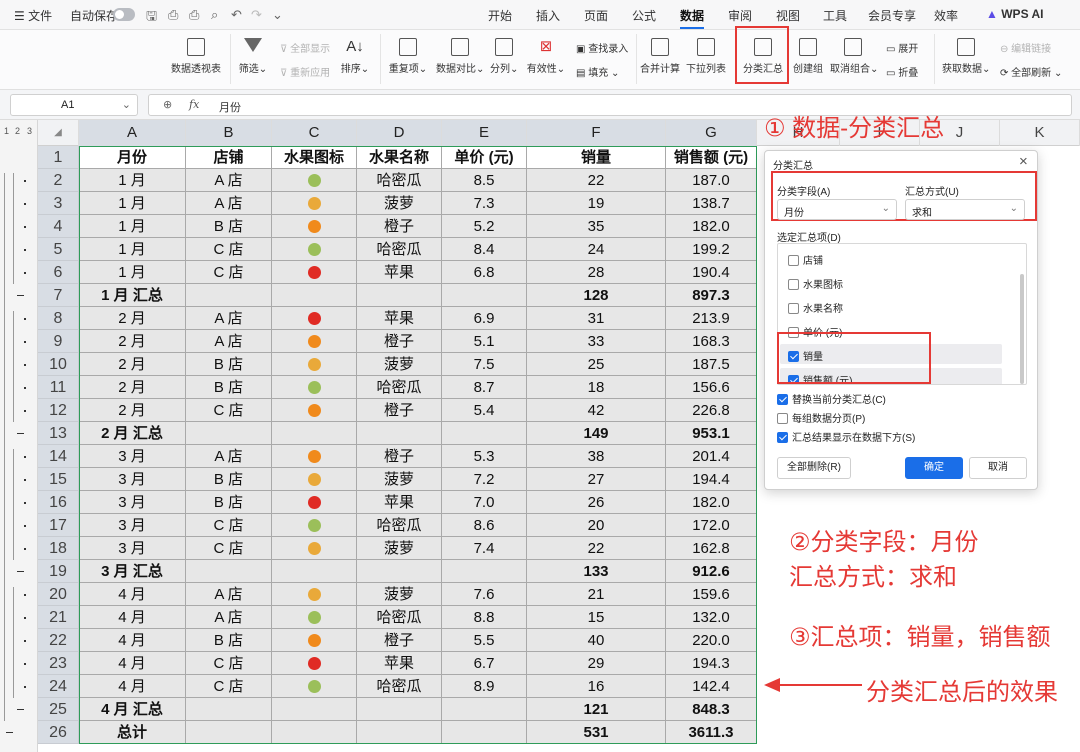  What do you see at coordinates (484, 456) in the screenshot?
I see `table-cell: 5.3` at bounding box center [484, 456].